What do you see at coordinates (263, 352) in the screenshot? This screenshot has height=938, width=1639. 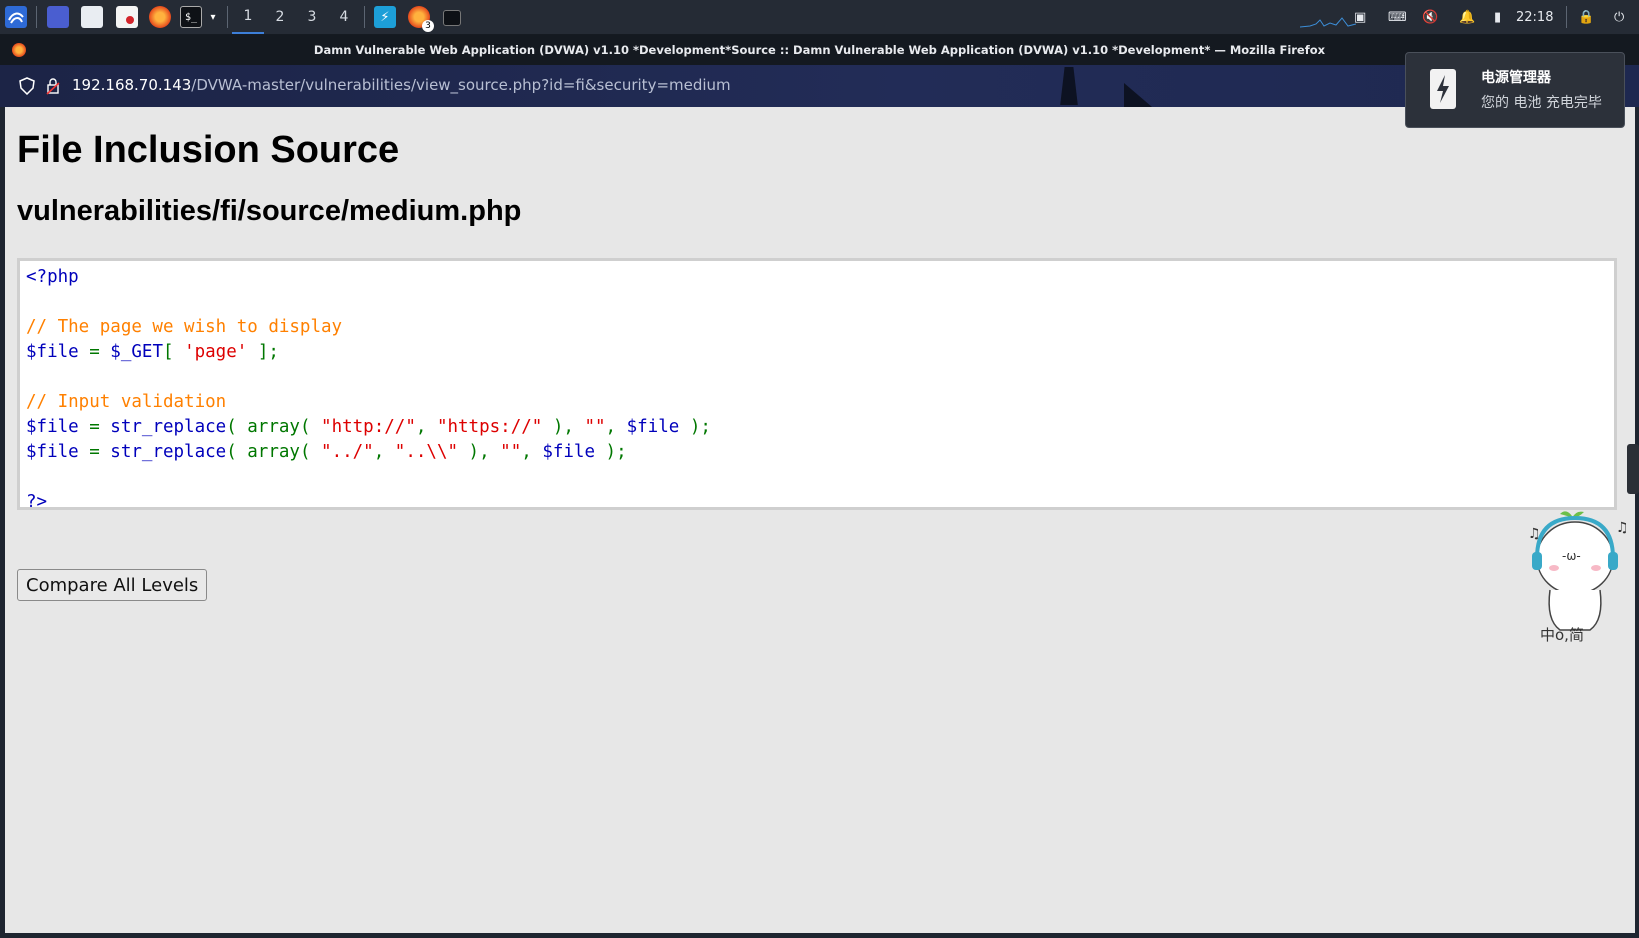 I see `code-operator: ];` at bounding box center [263, 352].